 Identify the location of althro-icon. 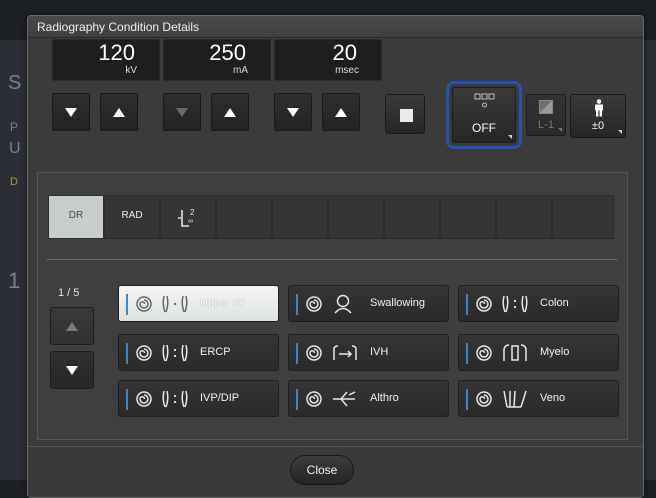
(344, 399).